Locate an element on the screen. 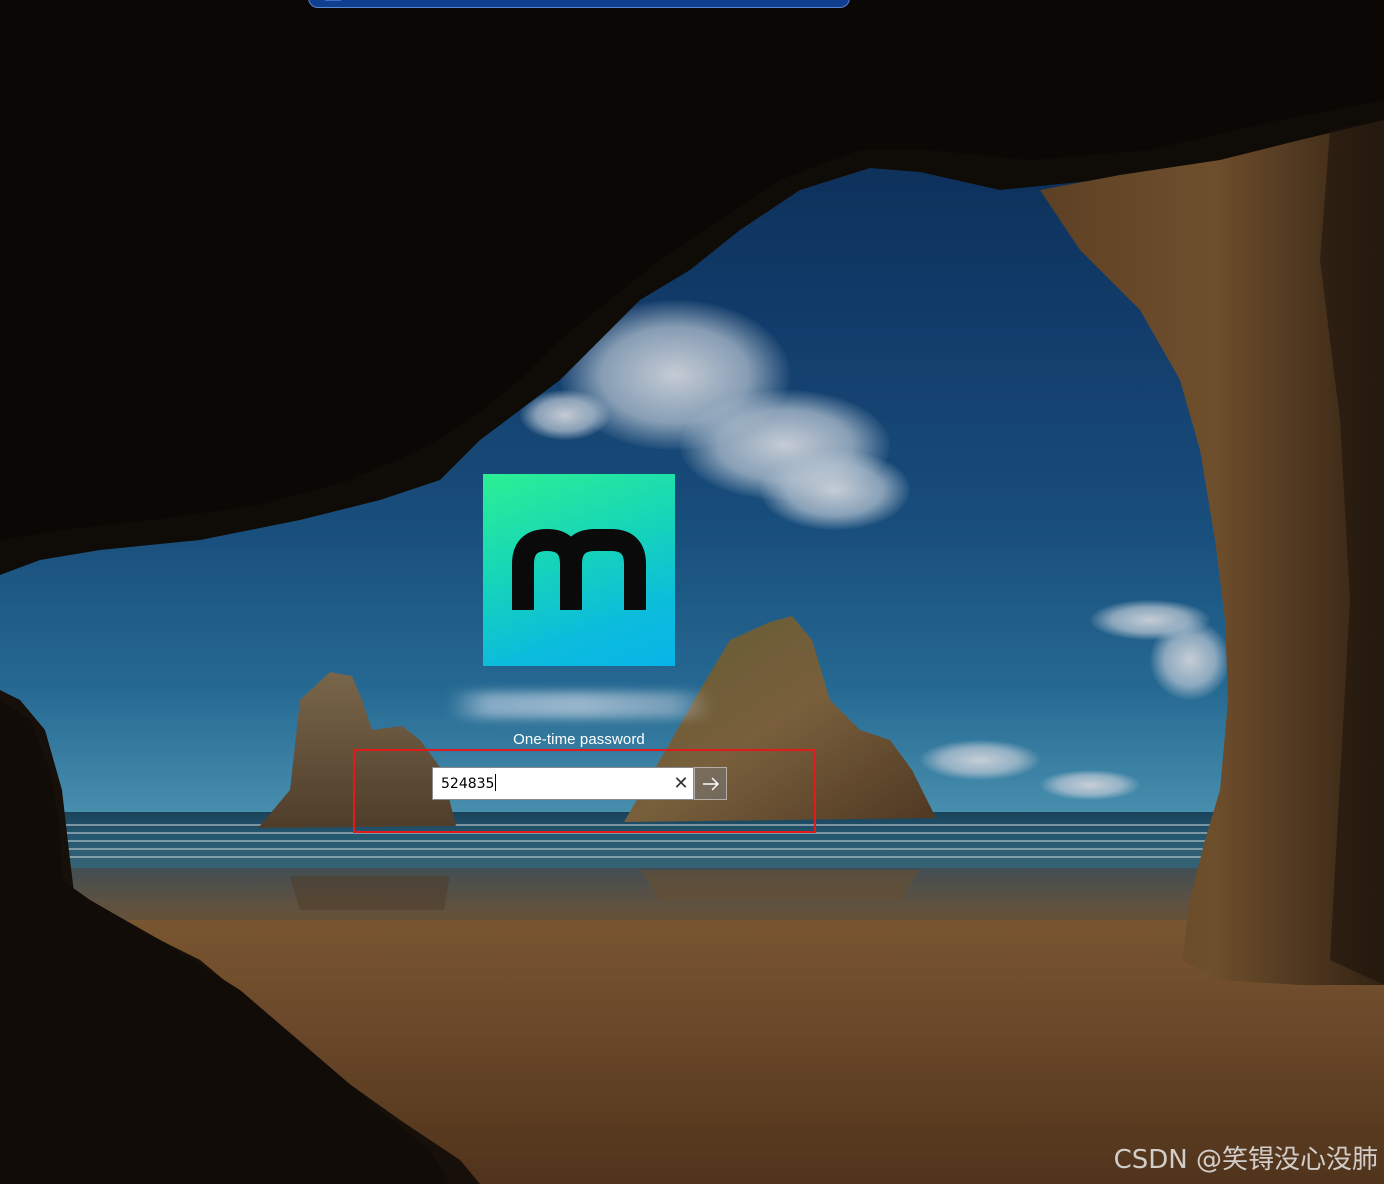 The image size is (1384, 1184). otp-label: One-time password is located at coordinates (579, 739).